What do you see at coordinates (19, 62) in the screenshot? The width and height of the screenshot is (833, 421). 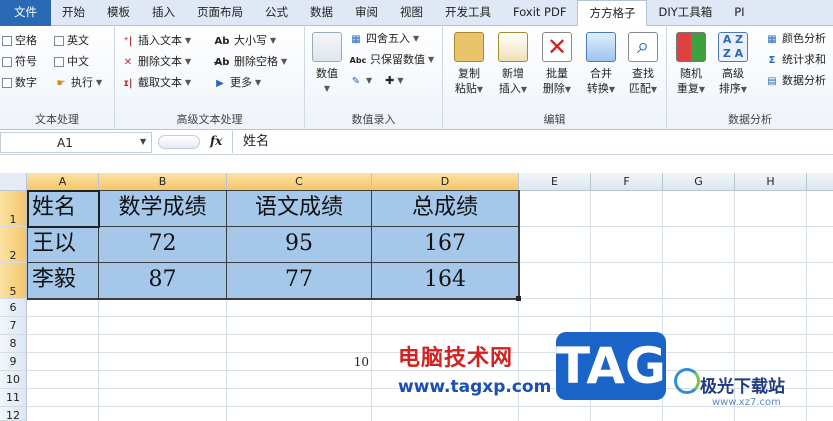 I see `checkbox-symbol: 符号` at bounding box center [19, 62].